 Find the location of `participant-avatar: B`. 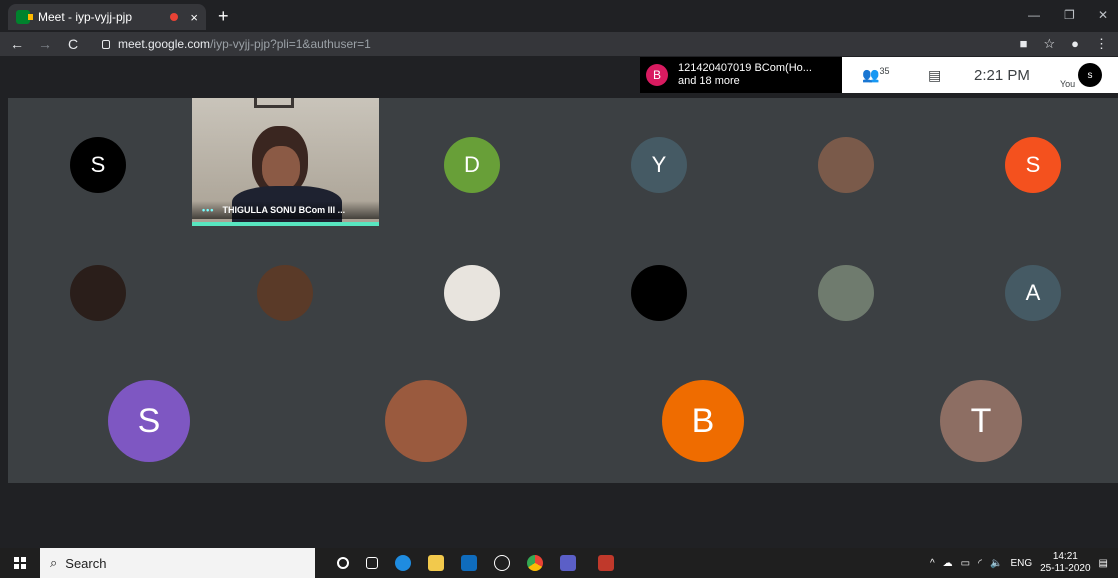

participant-avatar: B is located at coordinates (703, 421).